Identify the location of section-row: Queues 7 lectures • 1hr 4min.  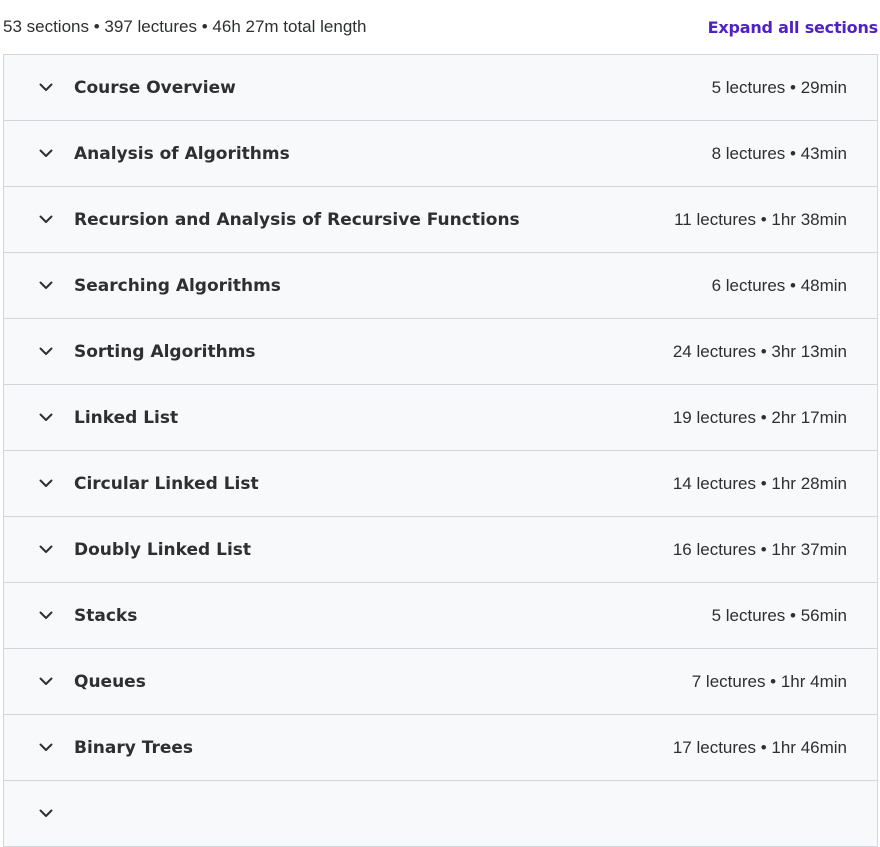
(440, 682).